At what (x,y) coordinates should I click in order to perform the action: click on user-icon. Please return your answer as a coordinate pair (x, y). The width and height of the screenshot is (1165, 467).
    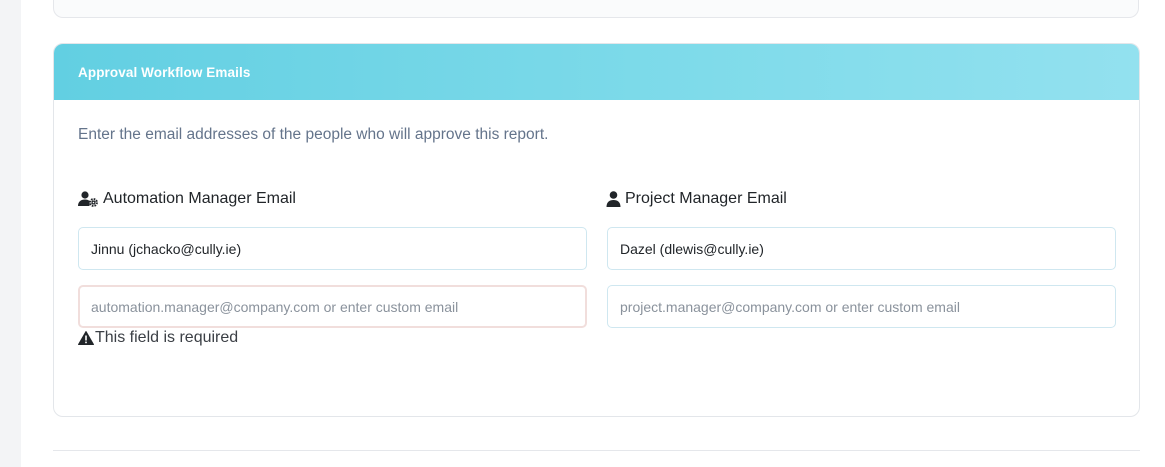
    Looking at the image, I should click on (613, 199).